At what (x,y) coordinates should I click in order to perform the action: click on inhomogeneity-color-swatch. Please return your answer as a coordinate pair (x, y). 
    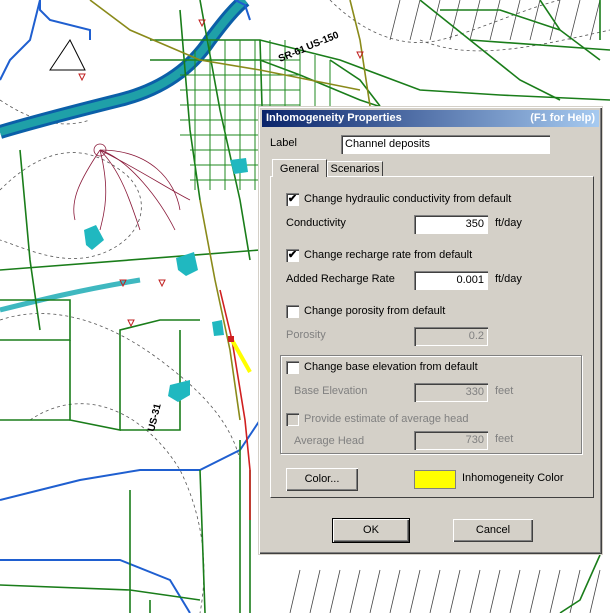
    Looking at the image, I should click on (435, 479).